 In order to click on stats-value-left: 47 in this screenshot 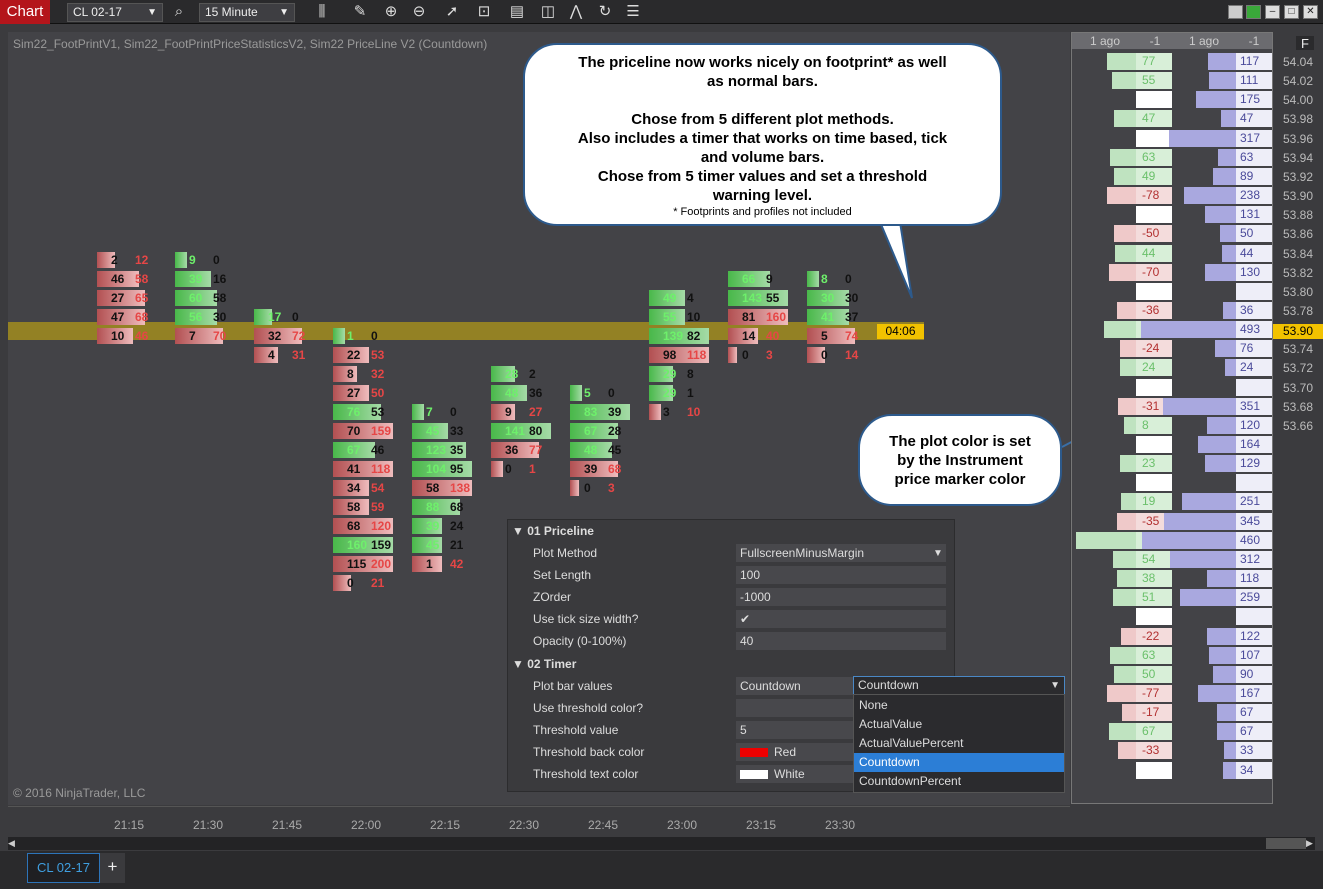, I will do `click(1149, 118)`.